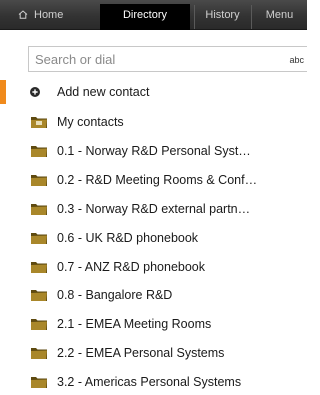 Image resolution: width=320 pixels, height=395 pixels. What do you see at coordinates (149, 382) in the screenshot?
I see `folder-item-label: 3.2 - Americas Personal Systems` at bounding box center [149, 382].